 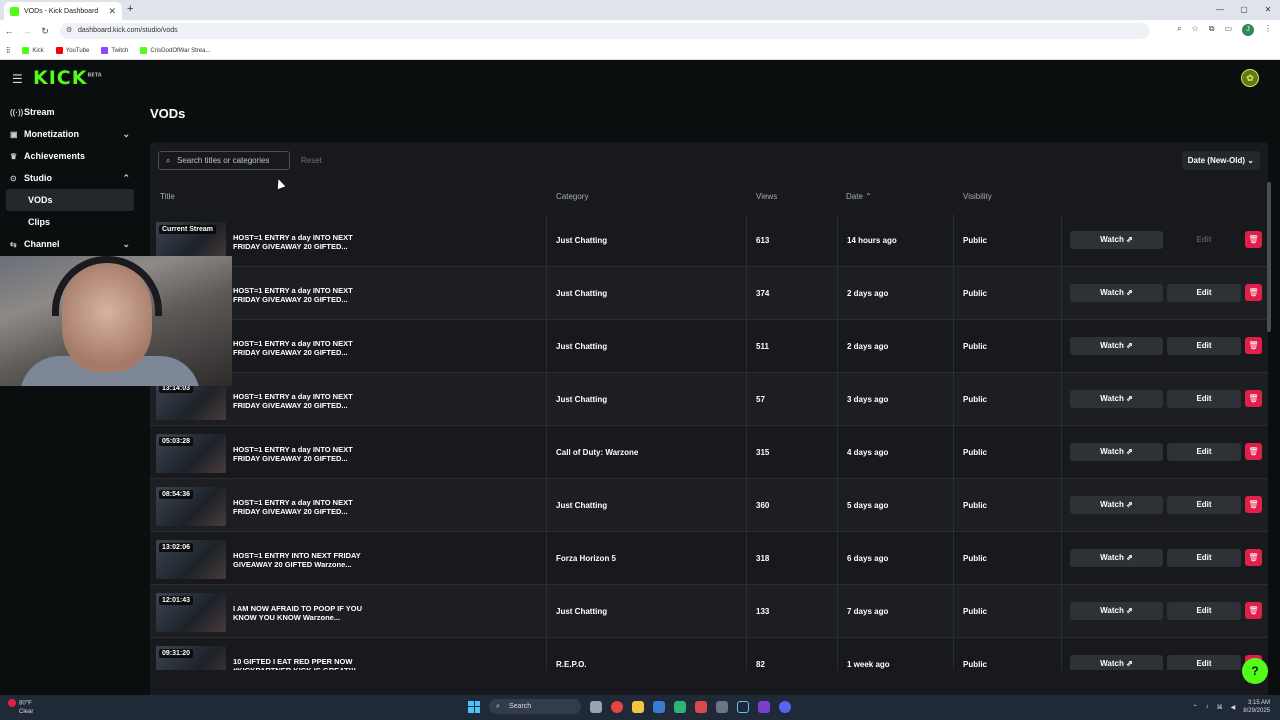 I want to click on vod-thumbnail: 05:03:28, so click(x=191, y=453).